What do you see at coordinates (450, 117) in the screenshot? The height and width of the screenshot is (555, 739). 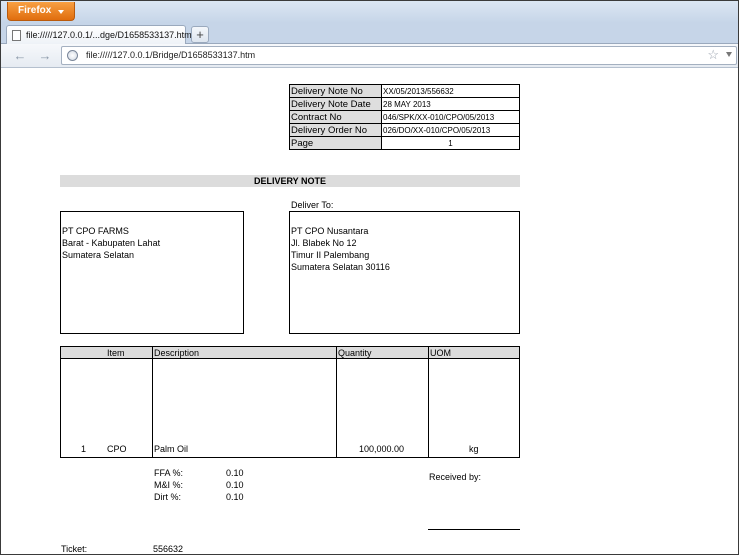 I see `info-value: 046/SPK/XX-010/CPO/05/2013` at bounding box center [450, 117].